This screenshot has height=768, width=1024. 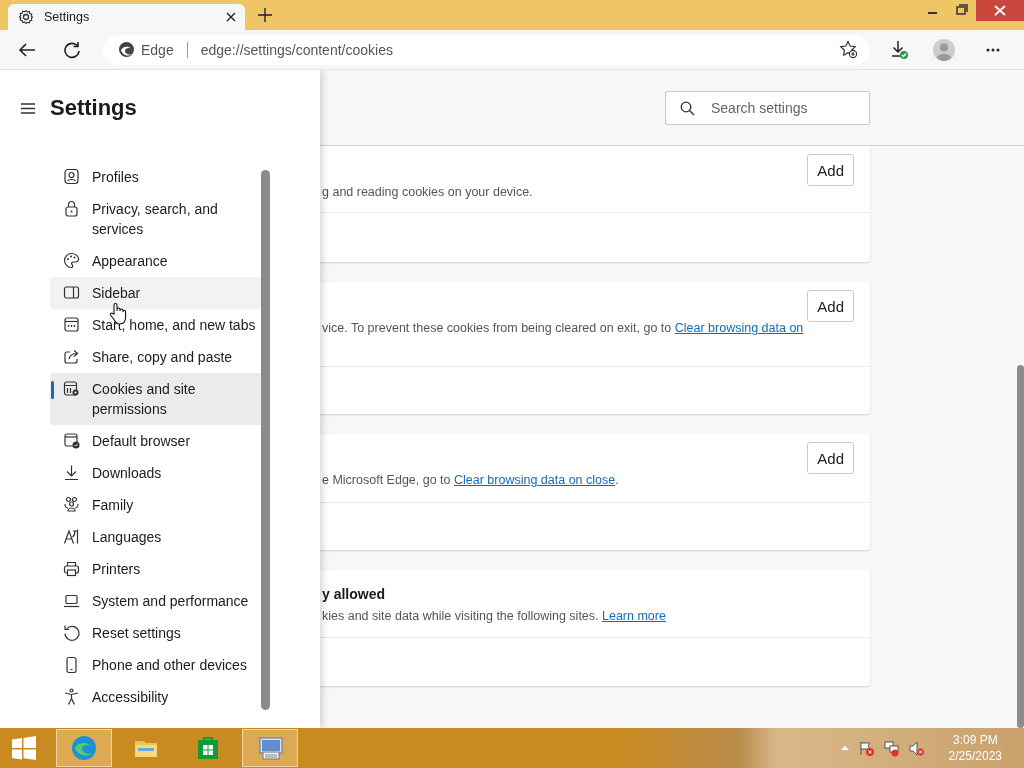 What do you see at coordinates (26, 17) in the screenshot?
I see `settings-icon` at bounding box center [26, 17].